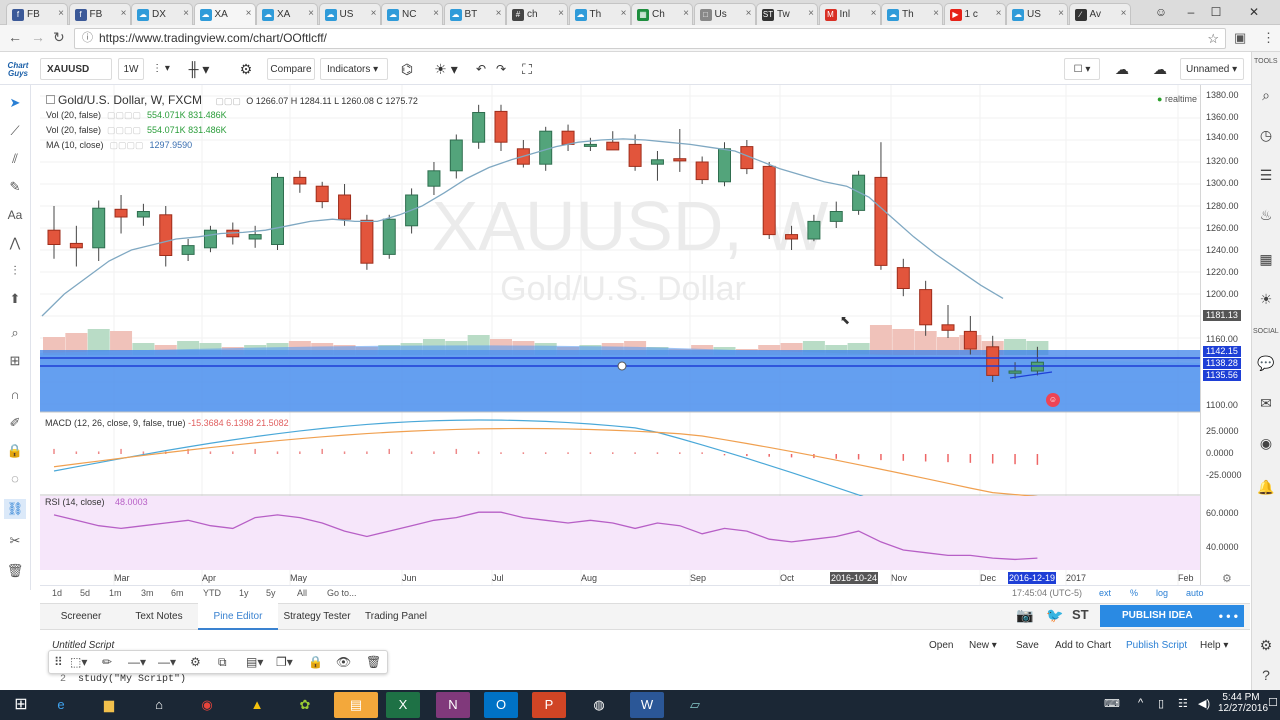 This screenshot has height=720, width=1280. I want to click on line-style-icon: ―▾, so click(137, 662).